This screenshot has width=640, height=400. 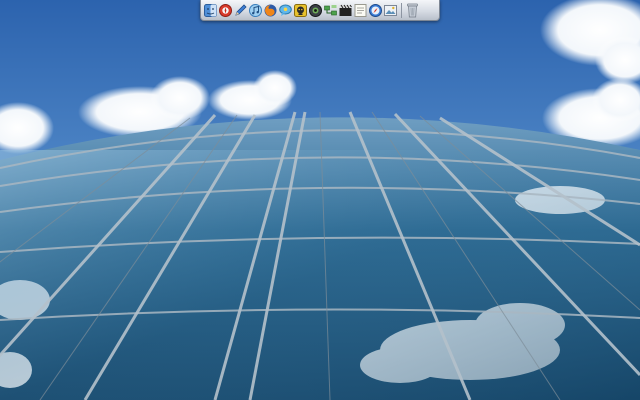 I want to click on dock-app-pirate, so click(x=300, y=10).